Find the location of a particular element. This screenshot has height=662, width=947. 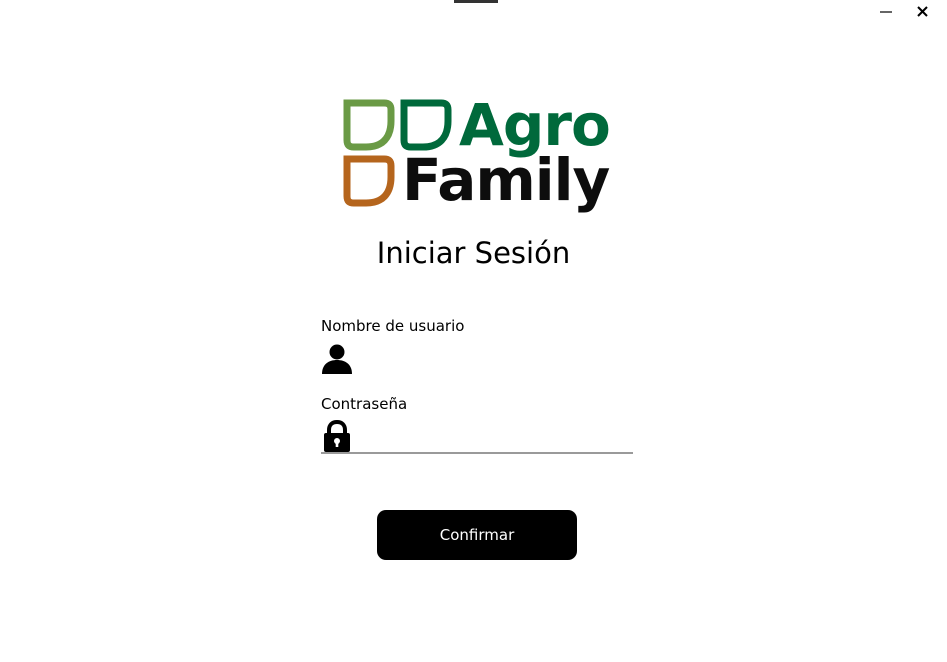

logo-leaf-dark-green is located at coordinates (426, 125).